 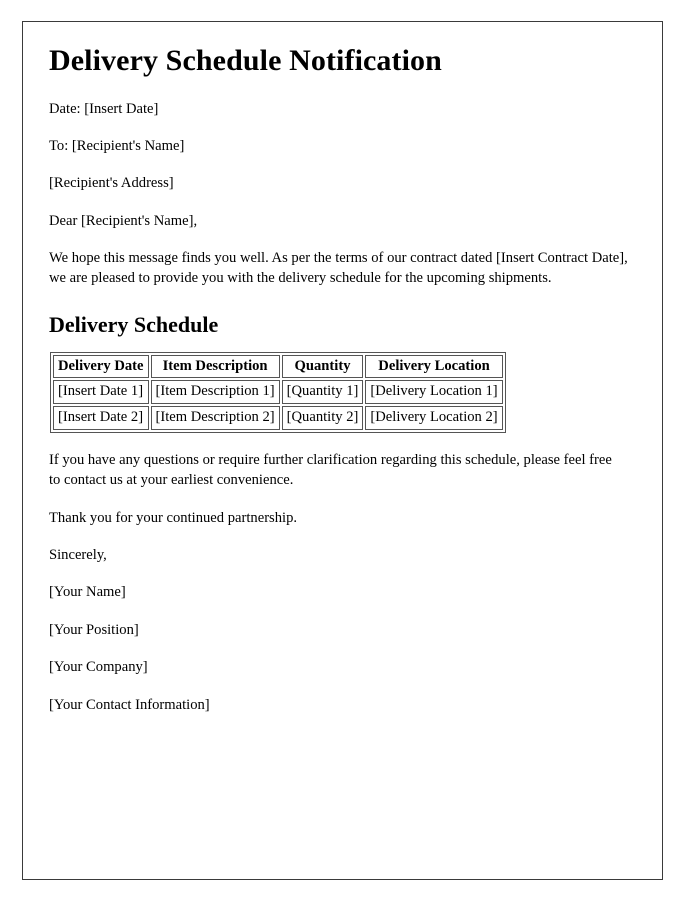 What do you see at coordinates (215, 392) in the screenshot?
I see `cell-item-description: [Item Description 1]` at bounding box center [215, 392].